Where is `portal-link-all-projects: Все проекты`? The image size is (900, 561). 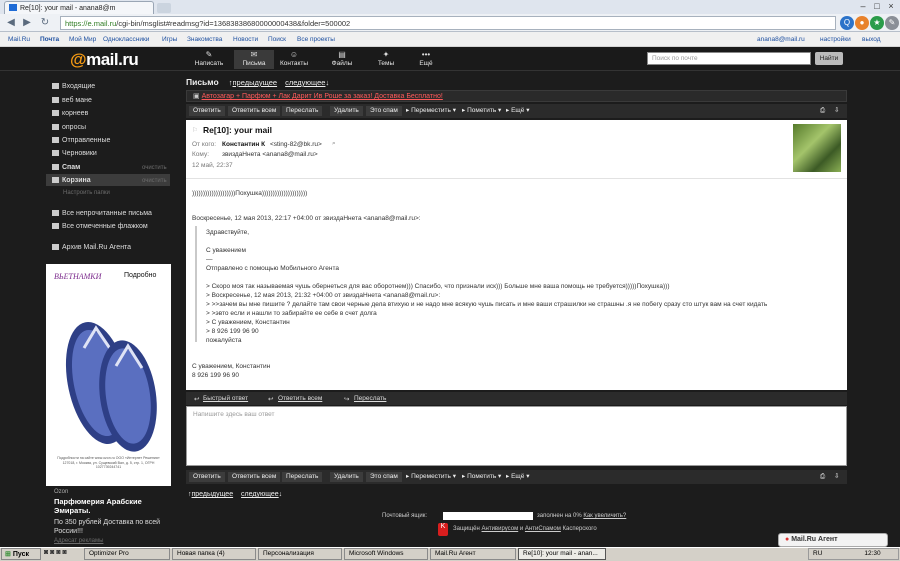
portal-link-all-projects: Все проекты is located at coordinates (316, 39).